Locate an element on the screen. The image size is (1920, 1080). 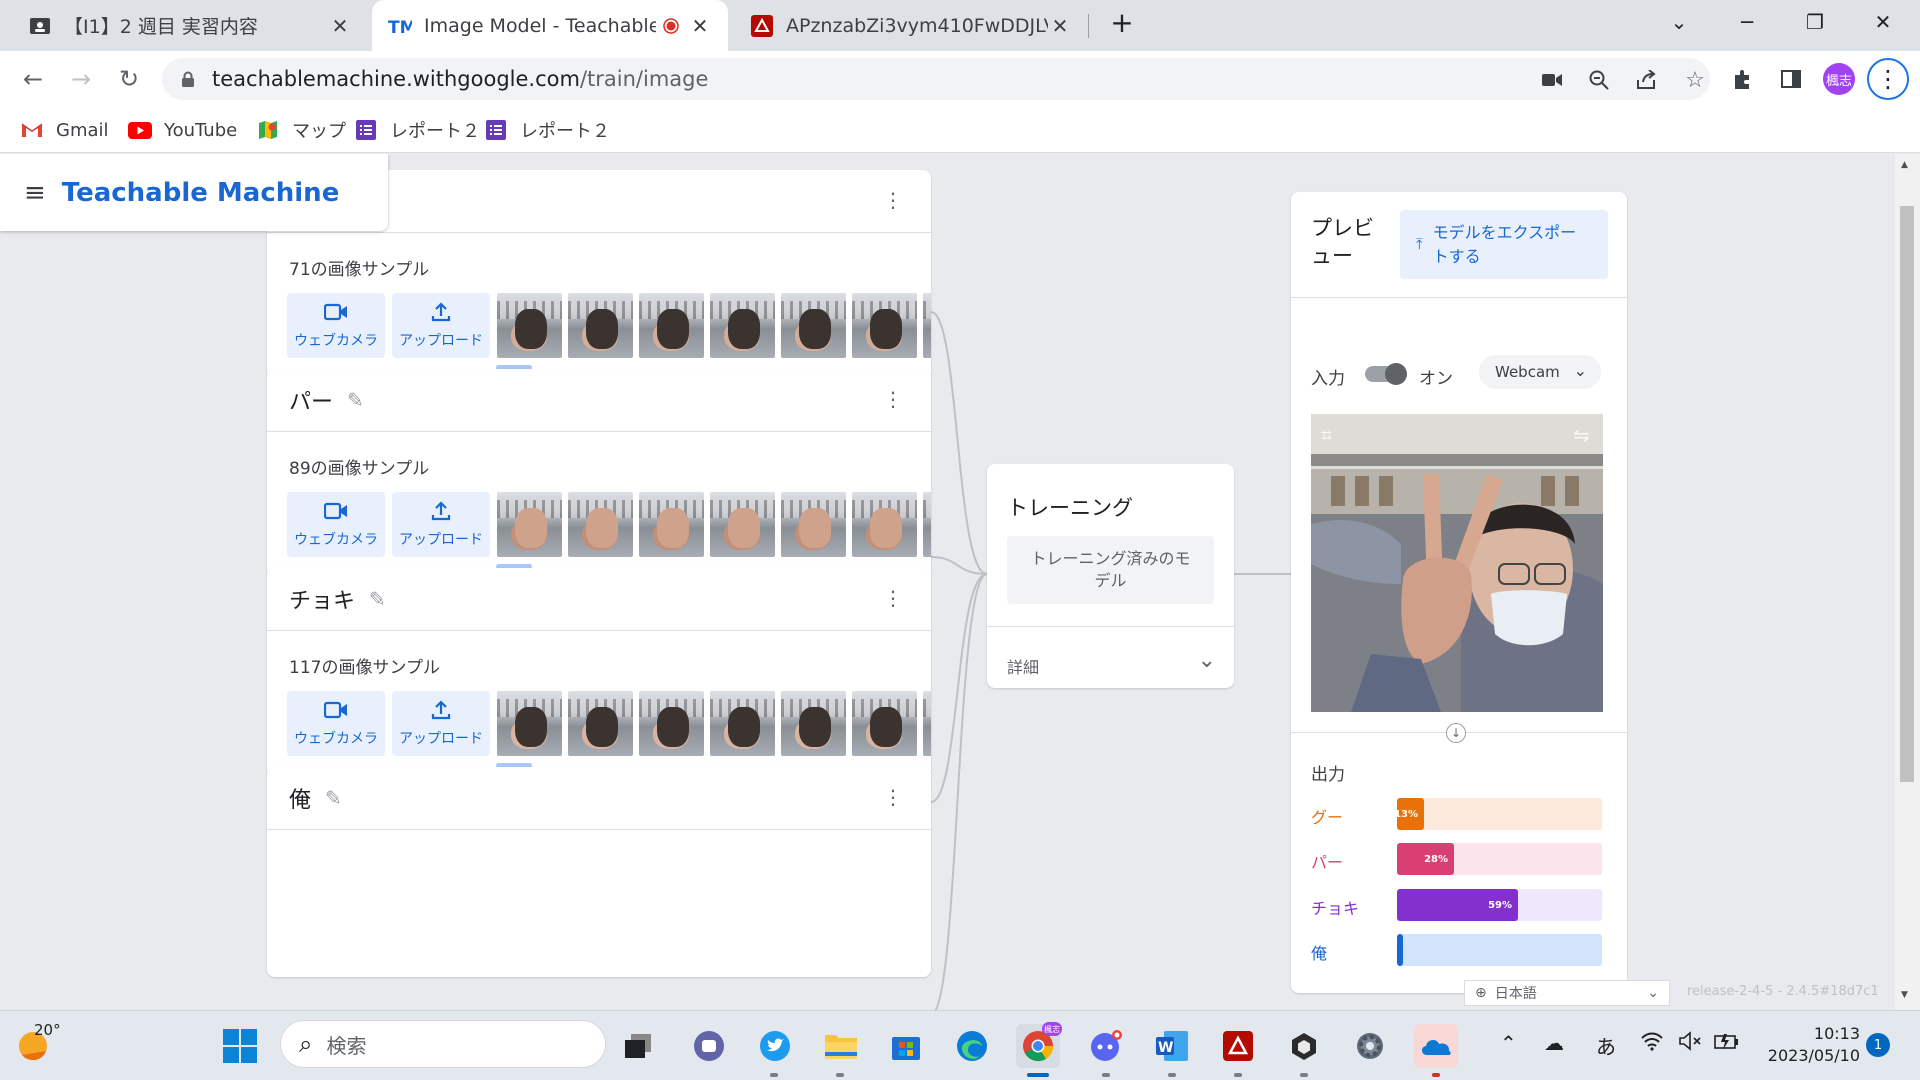
page-scrollbar: ▲ ▼ is located at coordinates (1907, 582).